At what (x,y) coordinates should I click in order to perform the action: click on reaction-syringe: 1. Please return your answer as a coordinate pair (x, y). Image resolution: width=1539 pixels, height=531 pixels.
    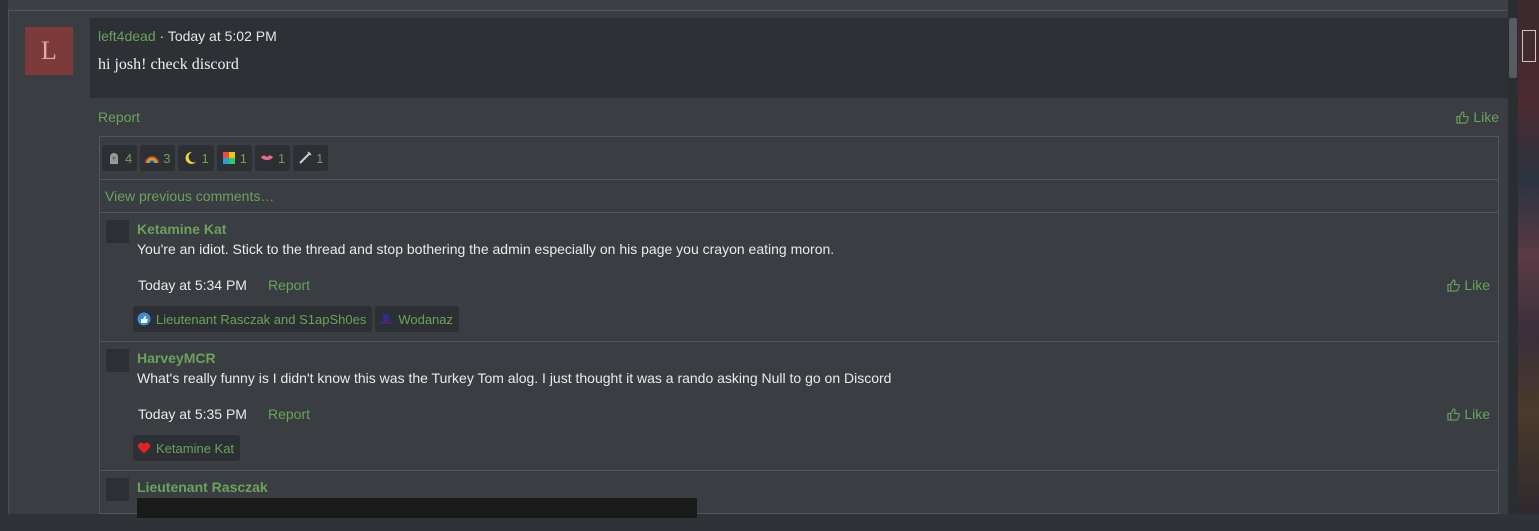
    Looking at the image, I should click on (311, 158).